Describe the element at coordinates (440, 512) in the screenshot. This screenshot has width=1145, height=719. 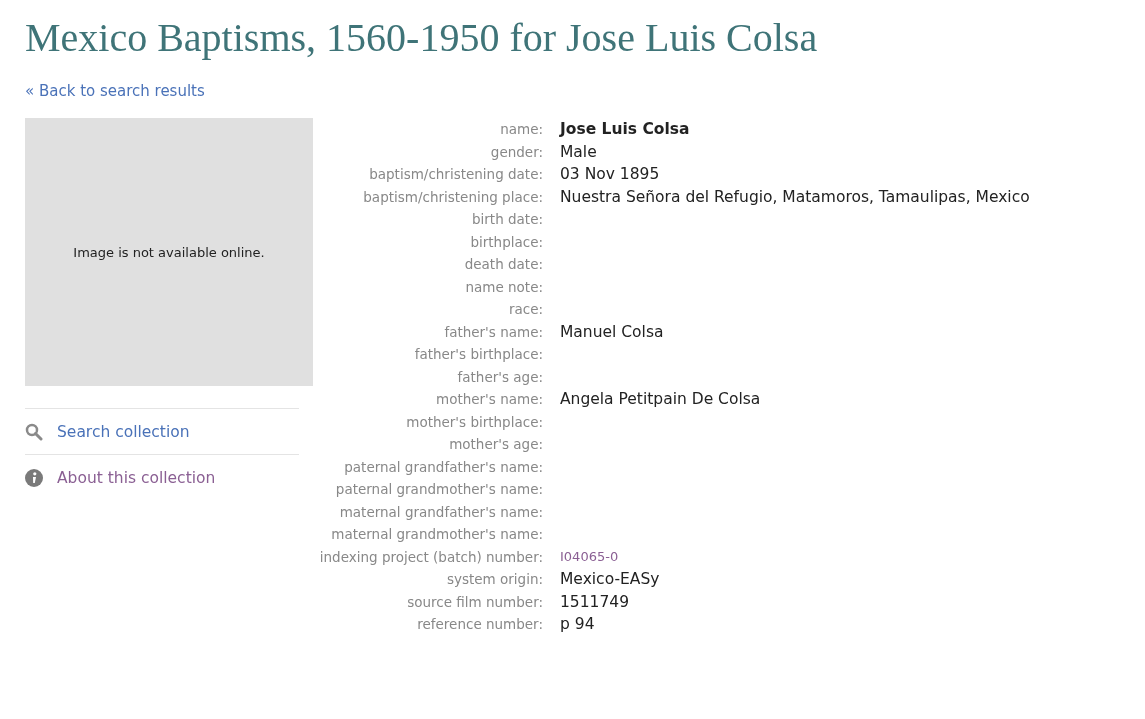
I see `field-label: maternal grandfather's name:` at that location.